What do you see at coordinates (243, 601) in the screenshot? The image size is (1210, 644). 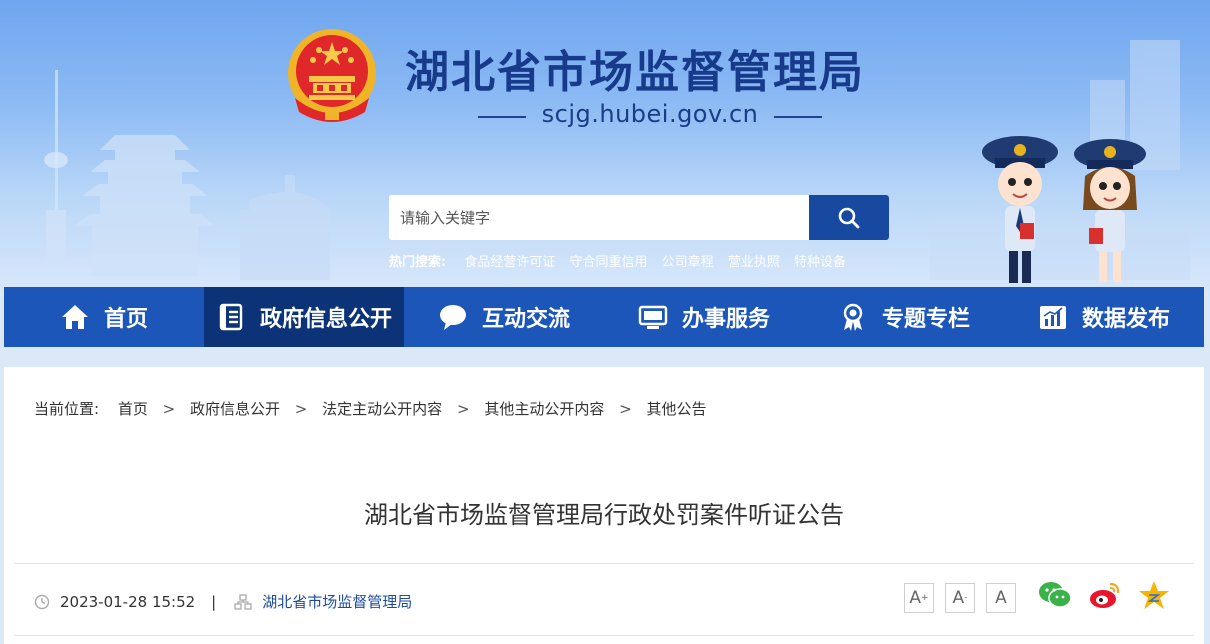 I see `org-structure-icon` at bounding box center [243, 601].